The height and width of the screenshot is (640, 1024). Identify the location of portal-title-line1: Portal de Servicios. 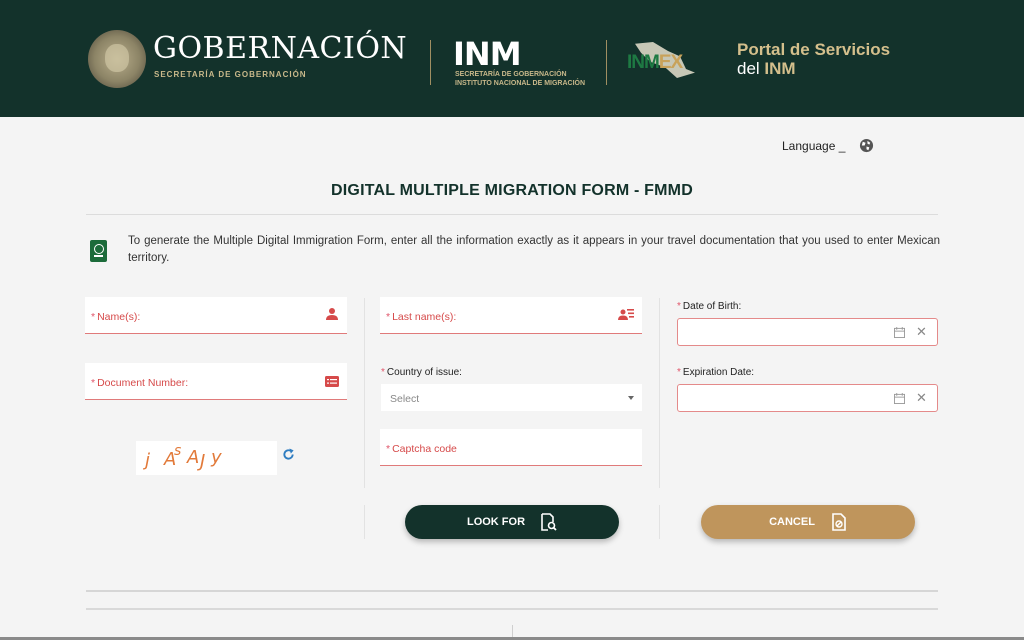
(814, 49).